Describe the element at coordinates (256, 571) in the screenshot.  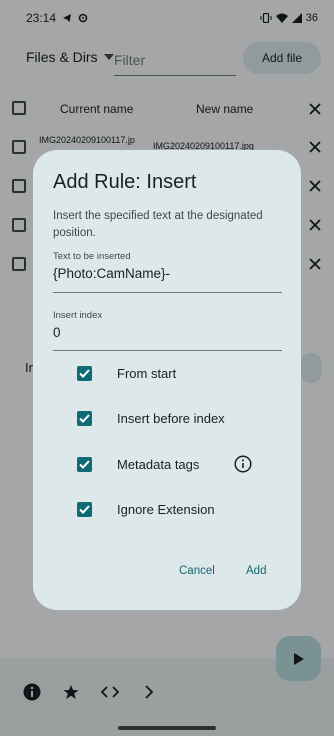
I see `add-button: Add` at that location.